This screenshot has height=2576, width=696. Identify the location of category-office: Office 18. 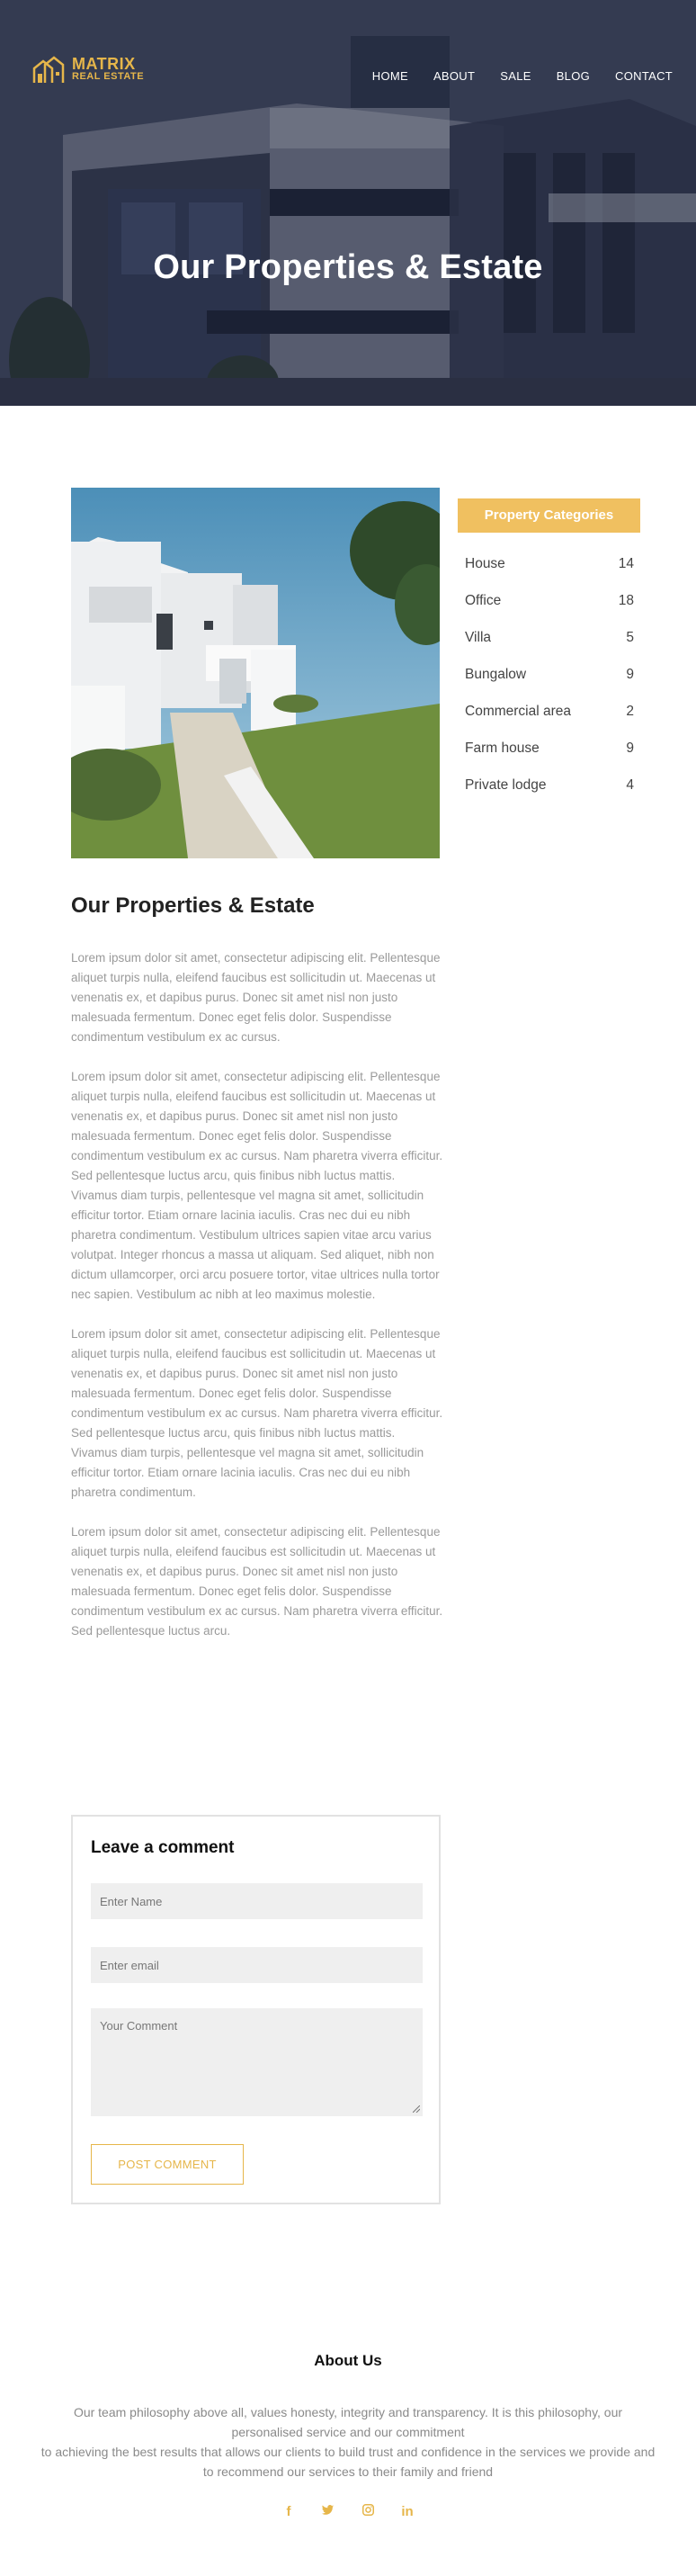
(549, 612).